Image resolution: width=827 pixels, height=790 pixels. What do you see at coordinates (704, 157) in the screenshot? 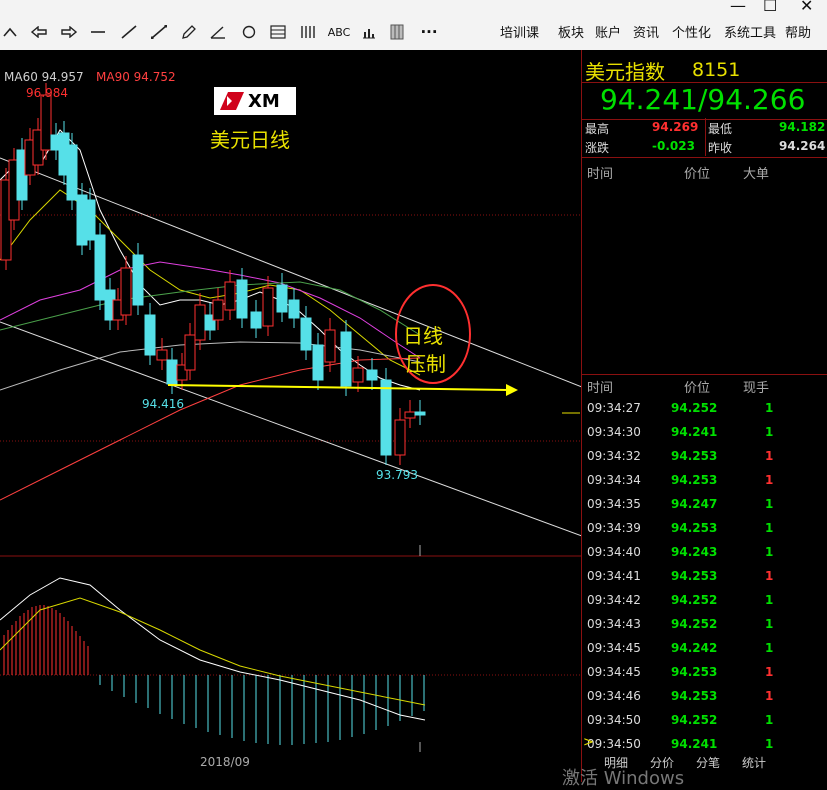
I see `stats-bottom-line` at bounding box center [704, 157].